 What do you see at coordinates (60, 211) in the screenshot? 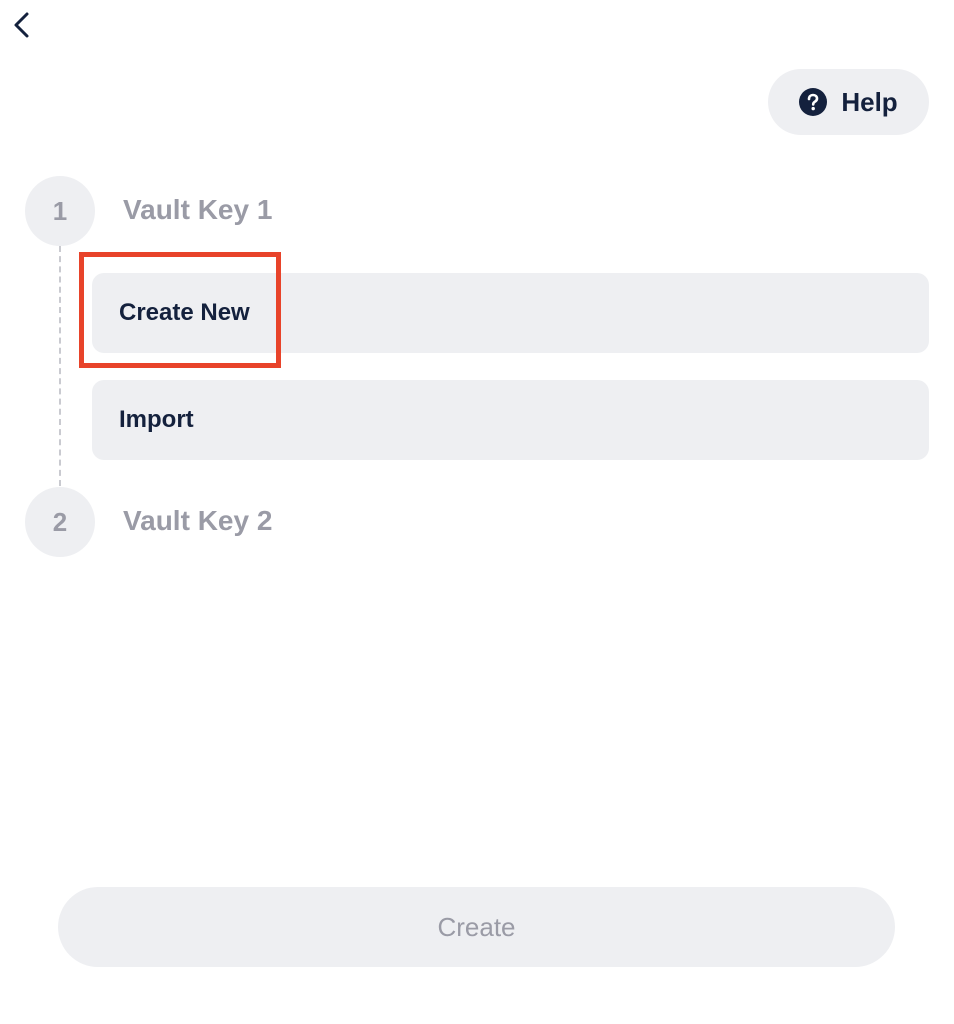
I see `step-1-number: 1` at bounding box center [60, 211].